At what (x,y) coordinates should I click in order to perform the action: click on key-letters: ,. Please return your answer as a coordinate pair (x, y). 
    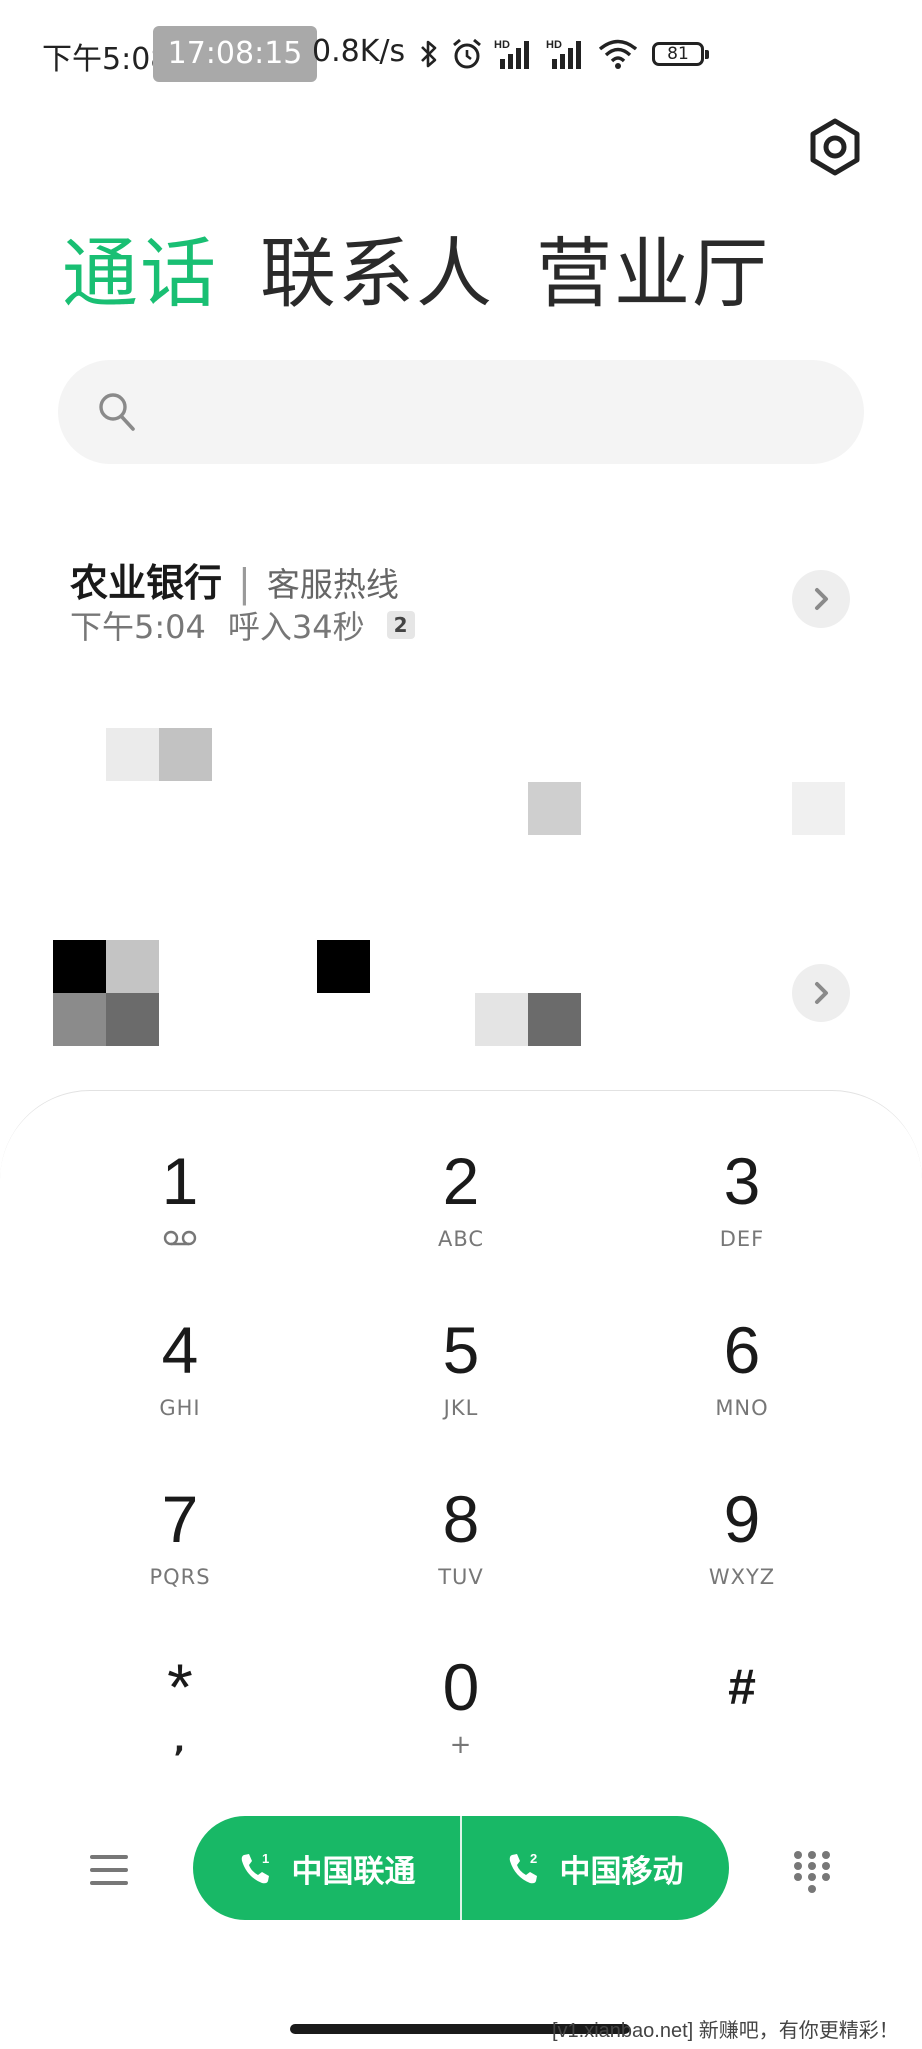
    Looking at the image, I should click on (180, 1741).